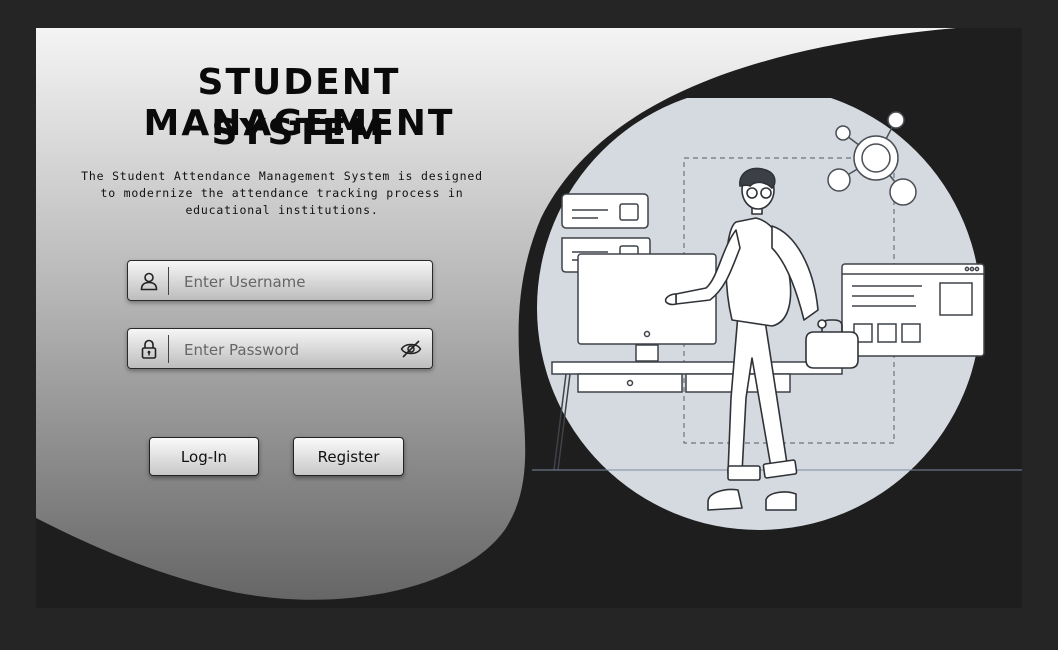  What do you see at coordinates (913, 310) in the screenshot?
I see `browser-window-icon` at bounding box center [913, 310].